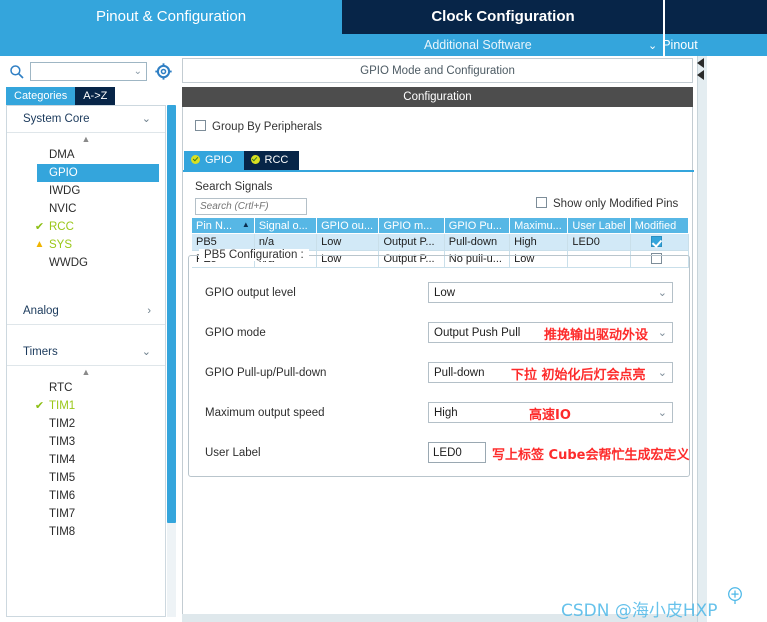 This screenshot has width=767, height=622. Describe the element at coordinates (219, 160) in the screenshot. I see `tab-gpio-label: GPIO` at that location.